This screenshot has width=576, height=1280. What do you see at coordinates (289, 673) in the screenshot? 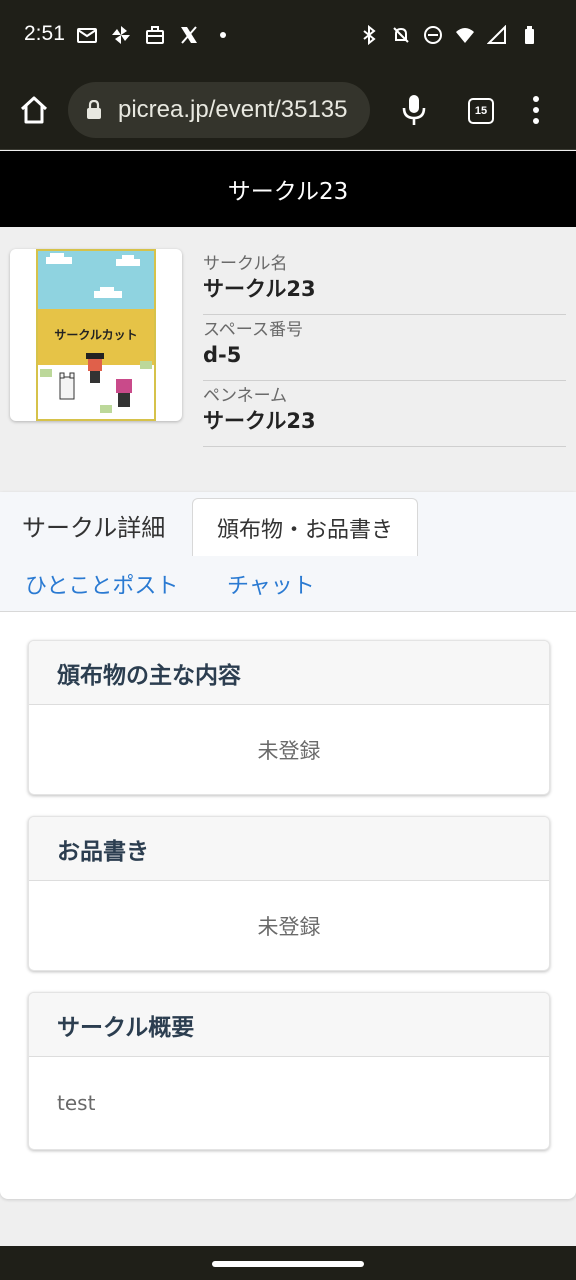
I see `card-title: 頒布物の主な内容` at bounding box center [289, 673].